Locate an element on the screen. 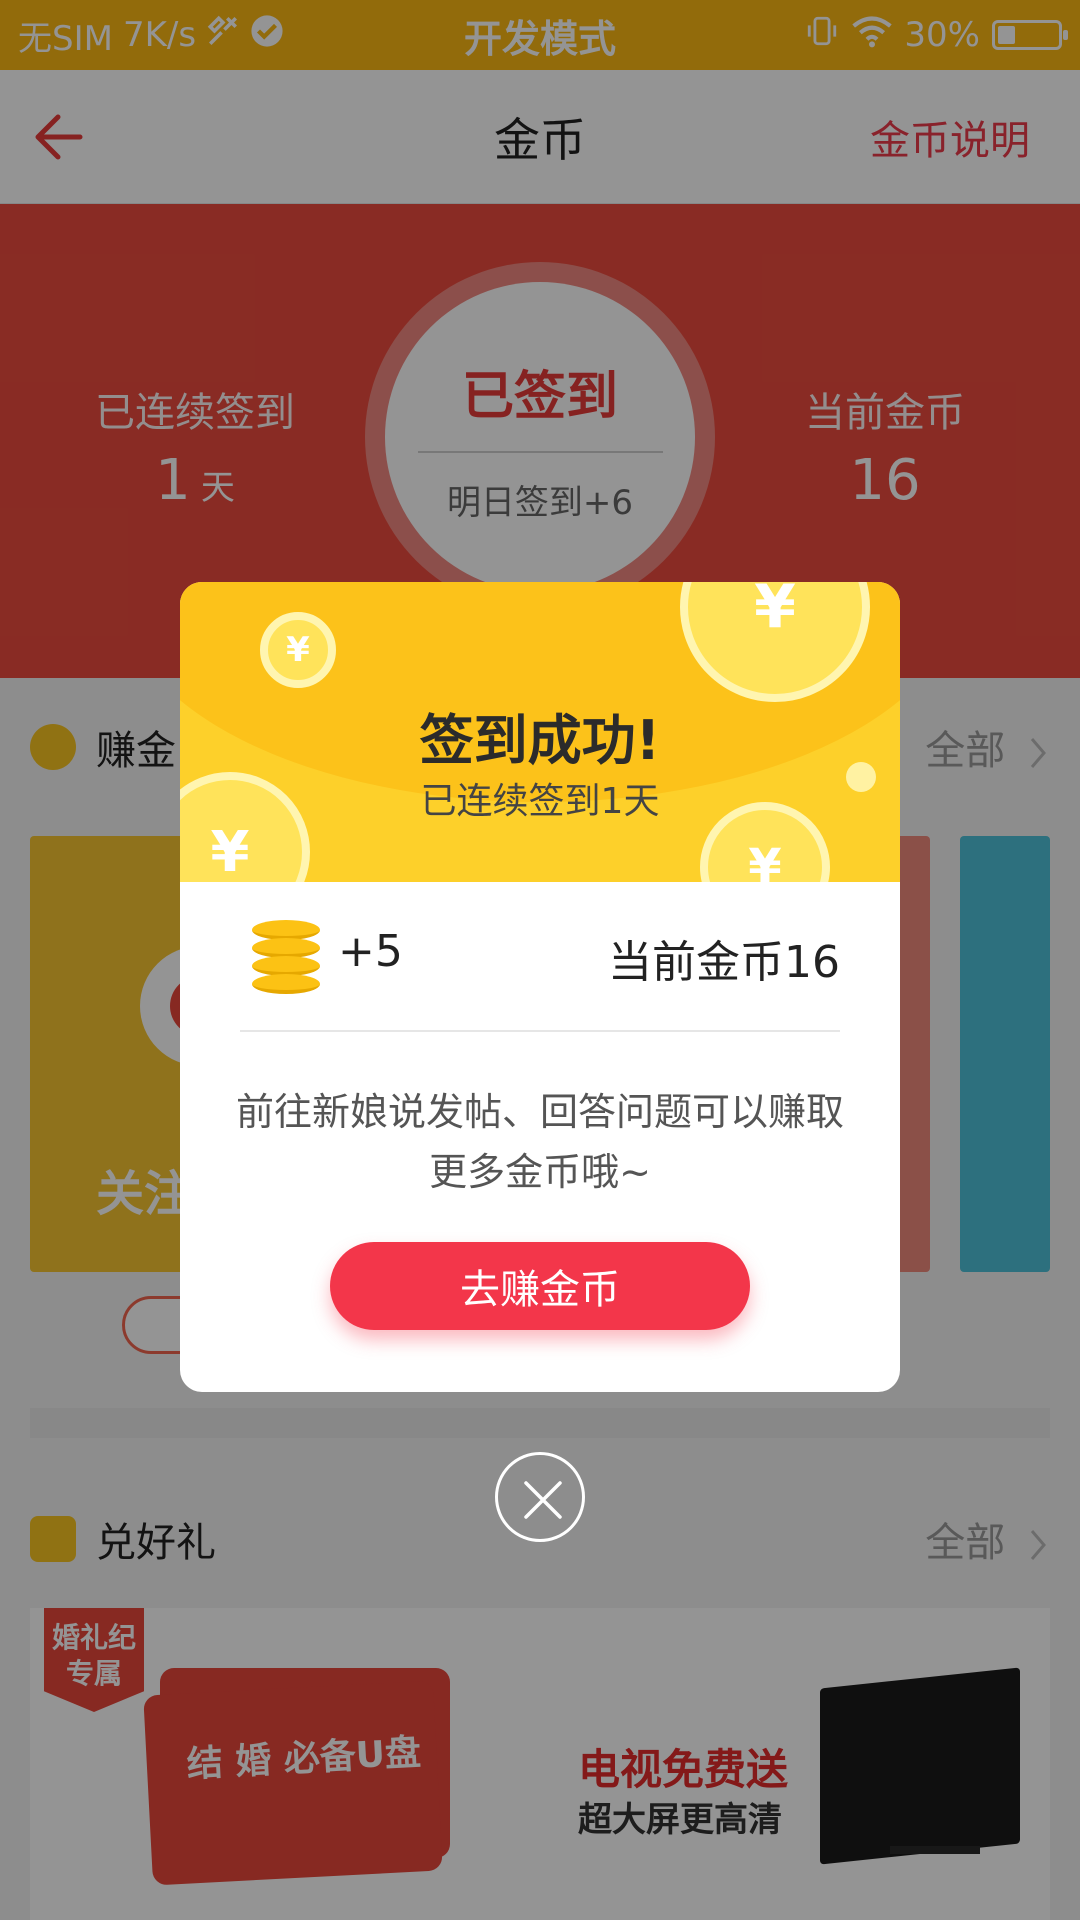  earn-coins-button: 去赚金币 is located at coordinates (540, 1286).